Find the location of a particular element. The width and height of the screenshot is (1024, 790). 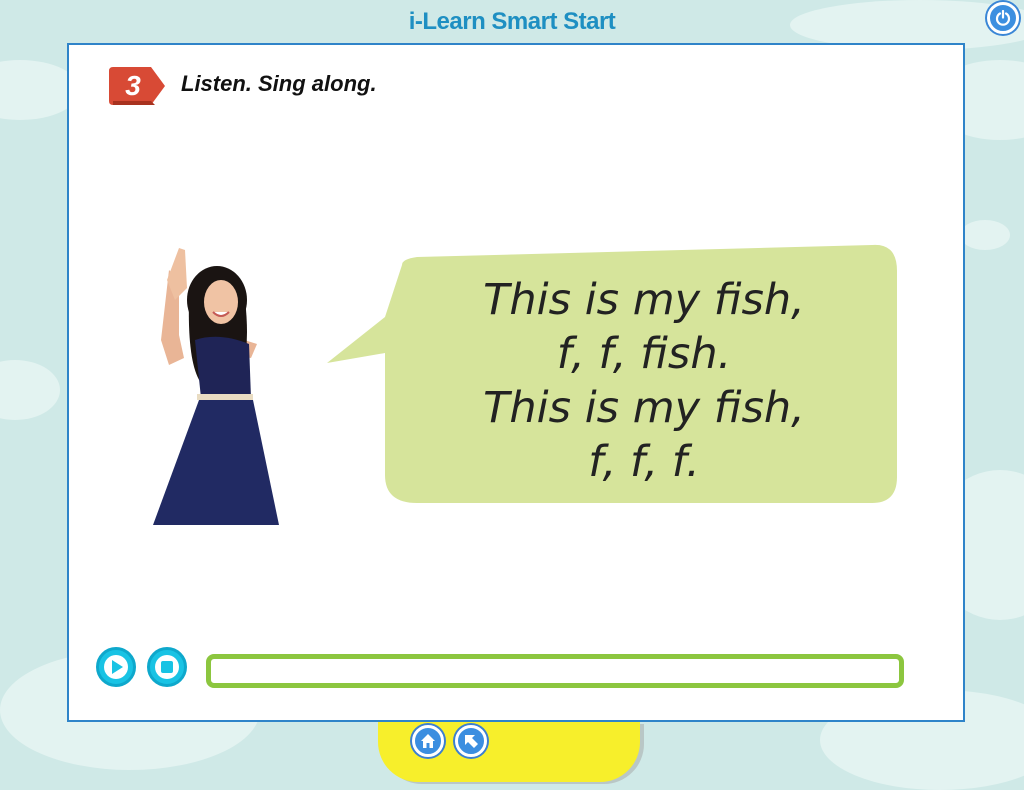

stop-icon is located at coordinates (167, 667).